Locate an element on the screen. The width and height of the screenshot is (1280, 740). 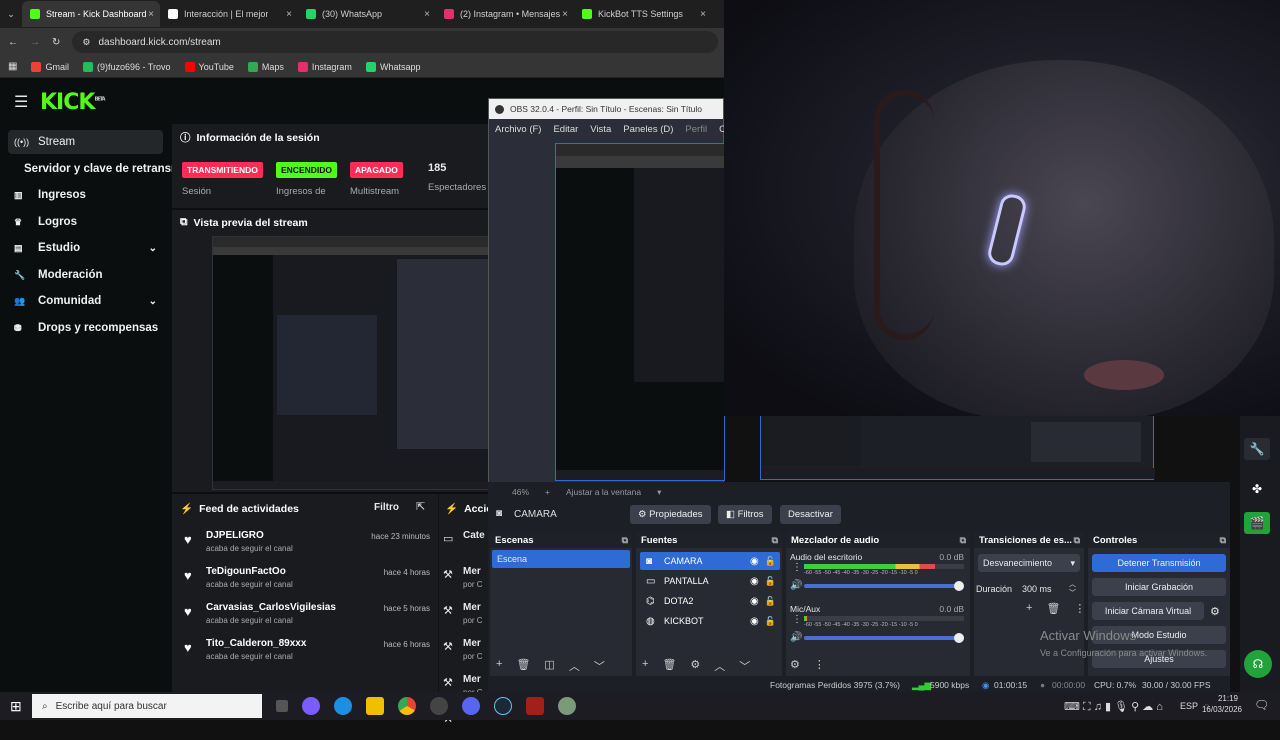
browser-tab: (30) WhatsApp × is located at coordinates (367, 14).